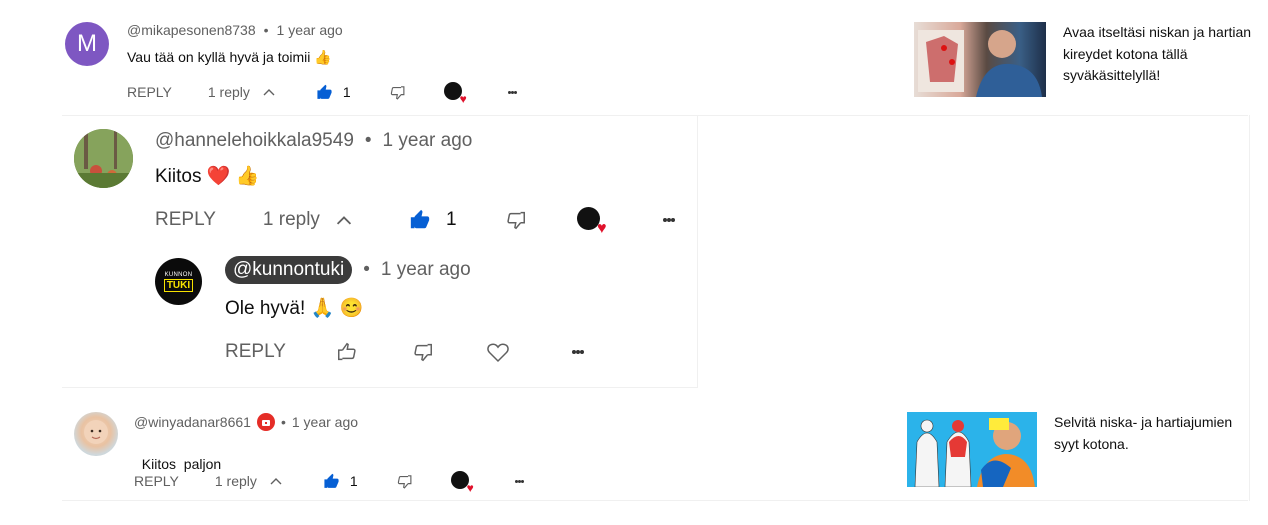 The width and height of the screenshot is (1268, 525). What do you see at coordinates (404, 352) in the screenshot?
I see `comment-actions: REPLY` at bounding box center [404, 352].